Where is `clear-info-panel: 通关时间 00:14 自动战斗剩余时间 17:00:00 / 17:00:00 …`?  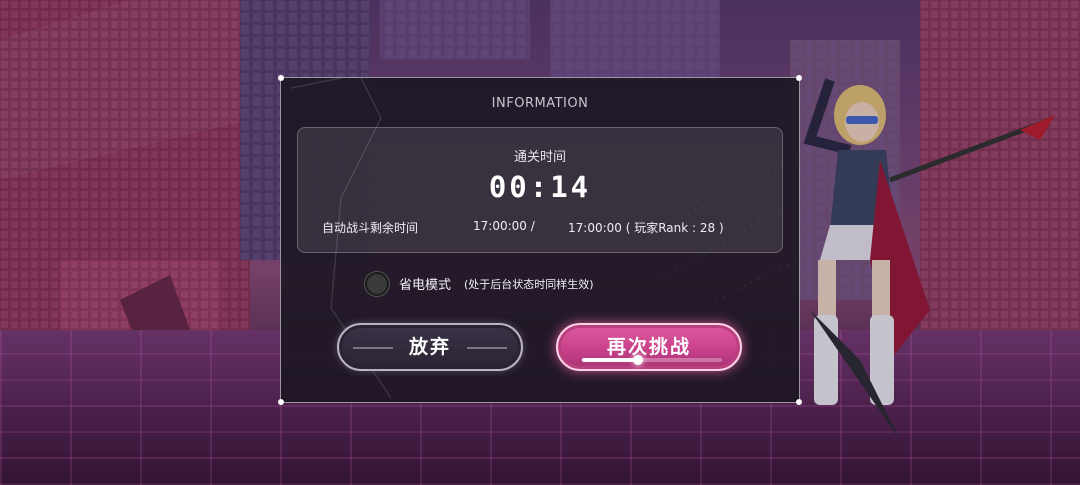 clear-info-panel: 通关时间 00:14 自动战斗剩余时间 17:00:00 / 17:00:00 … is located at coordinates (540, 190).